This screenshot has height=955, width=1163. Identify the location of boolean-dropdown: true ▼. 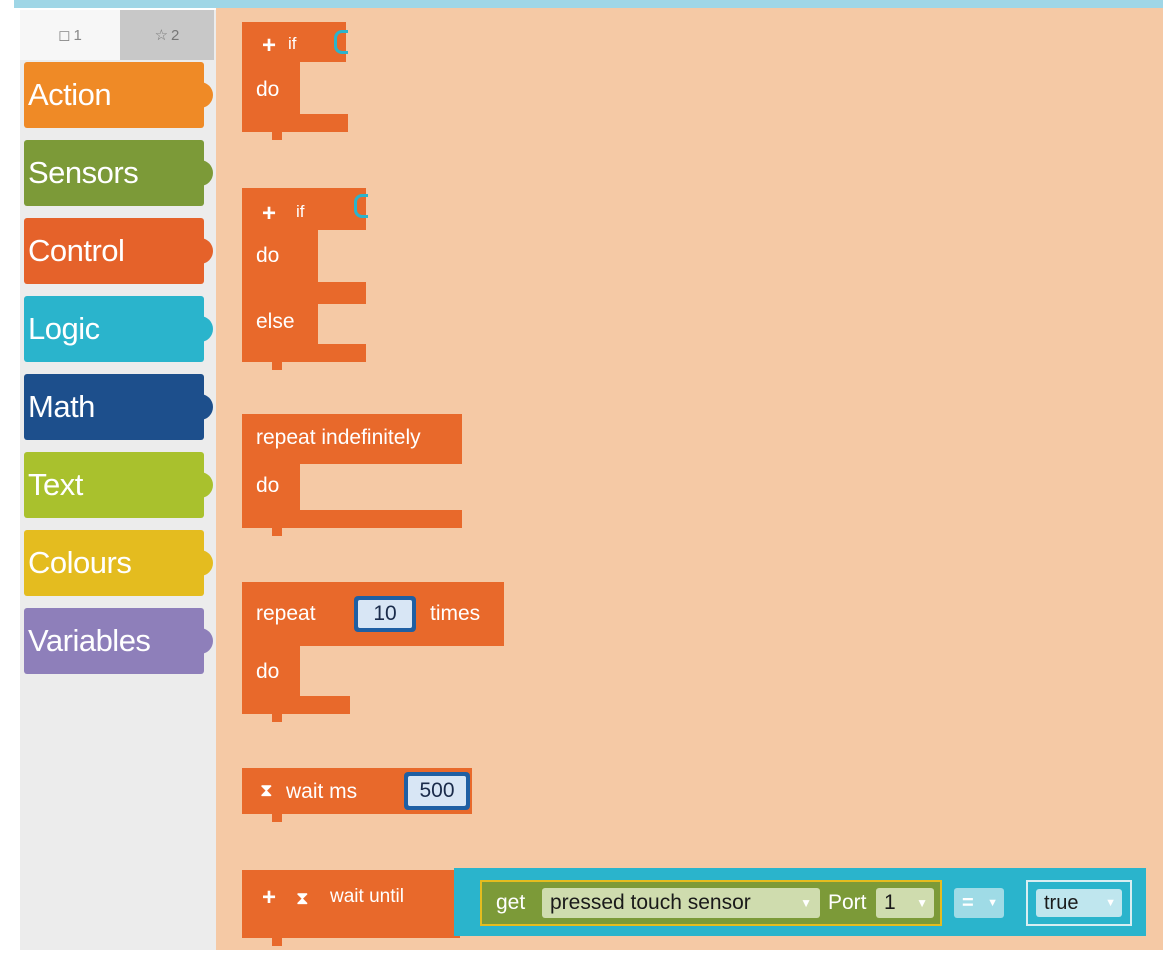
(1079, 903).